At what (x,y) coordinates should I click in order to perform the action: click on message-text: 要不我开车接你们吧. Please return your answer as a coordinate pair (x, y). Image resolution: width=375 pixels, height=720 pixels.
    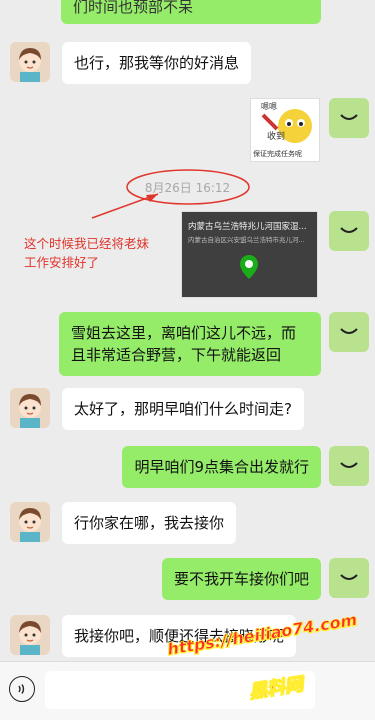
    Looking at the image, I should click on (241, 579).